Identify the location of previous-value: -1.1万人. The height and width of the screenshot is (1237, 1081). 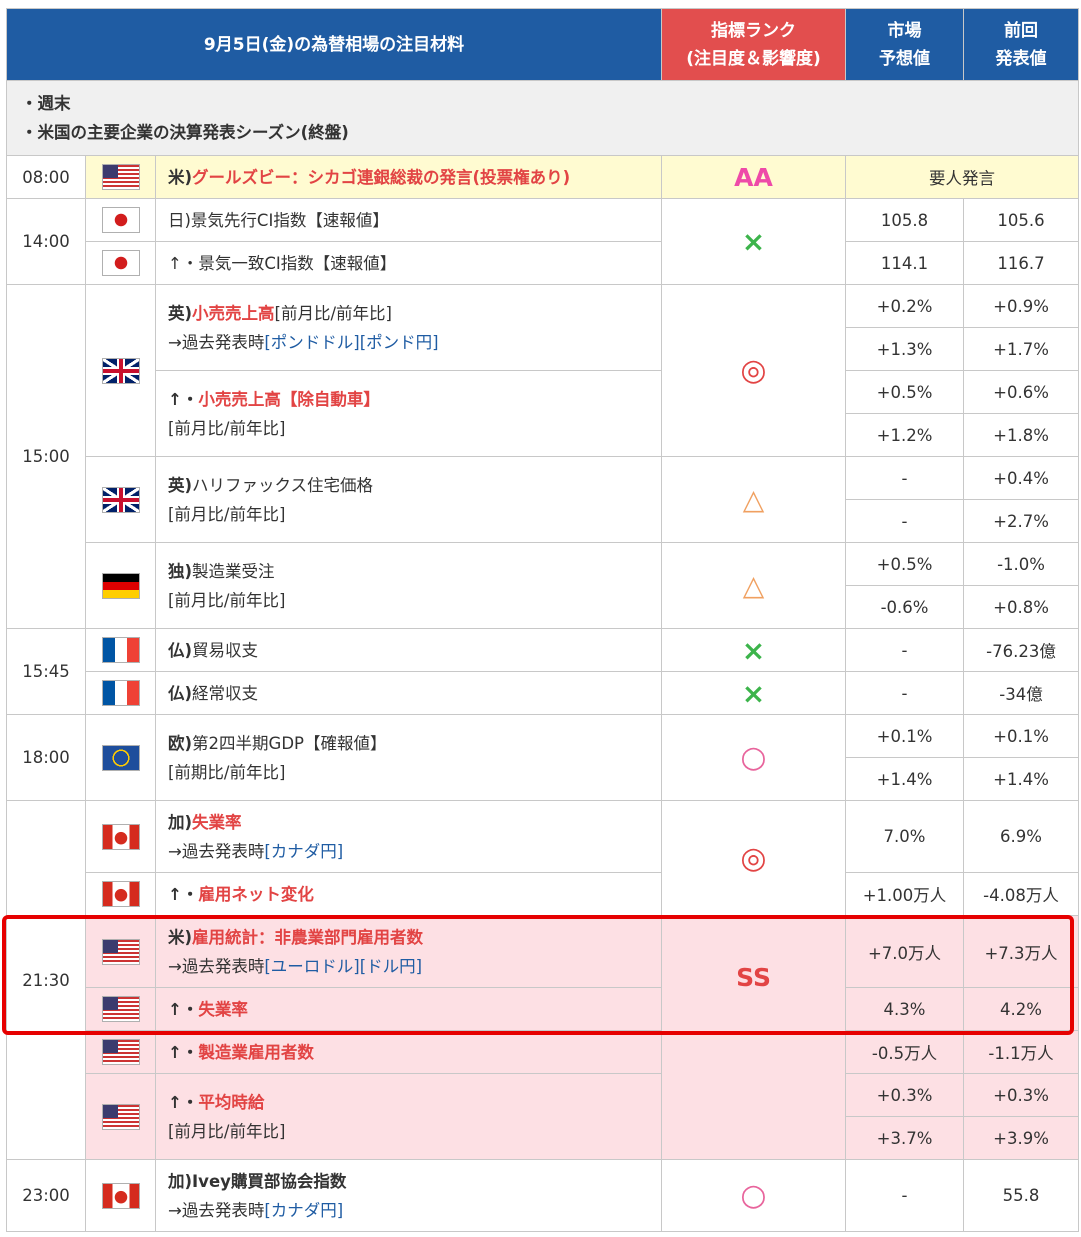
(1021, 1052).